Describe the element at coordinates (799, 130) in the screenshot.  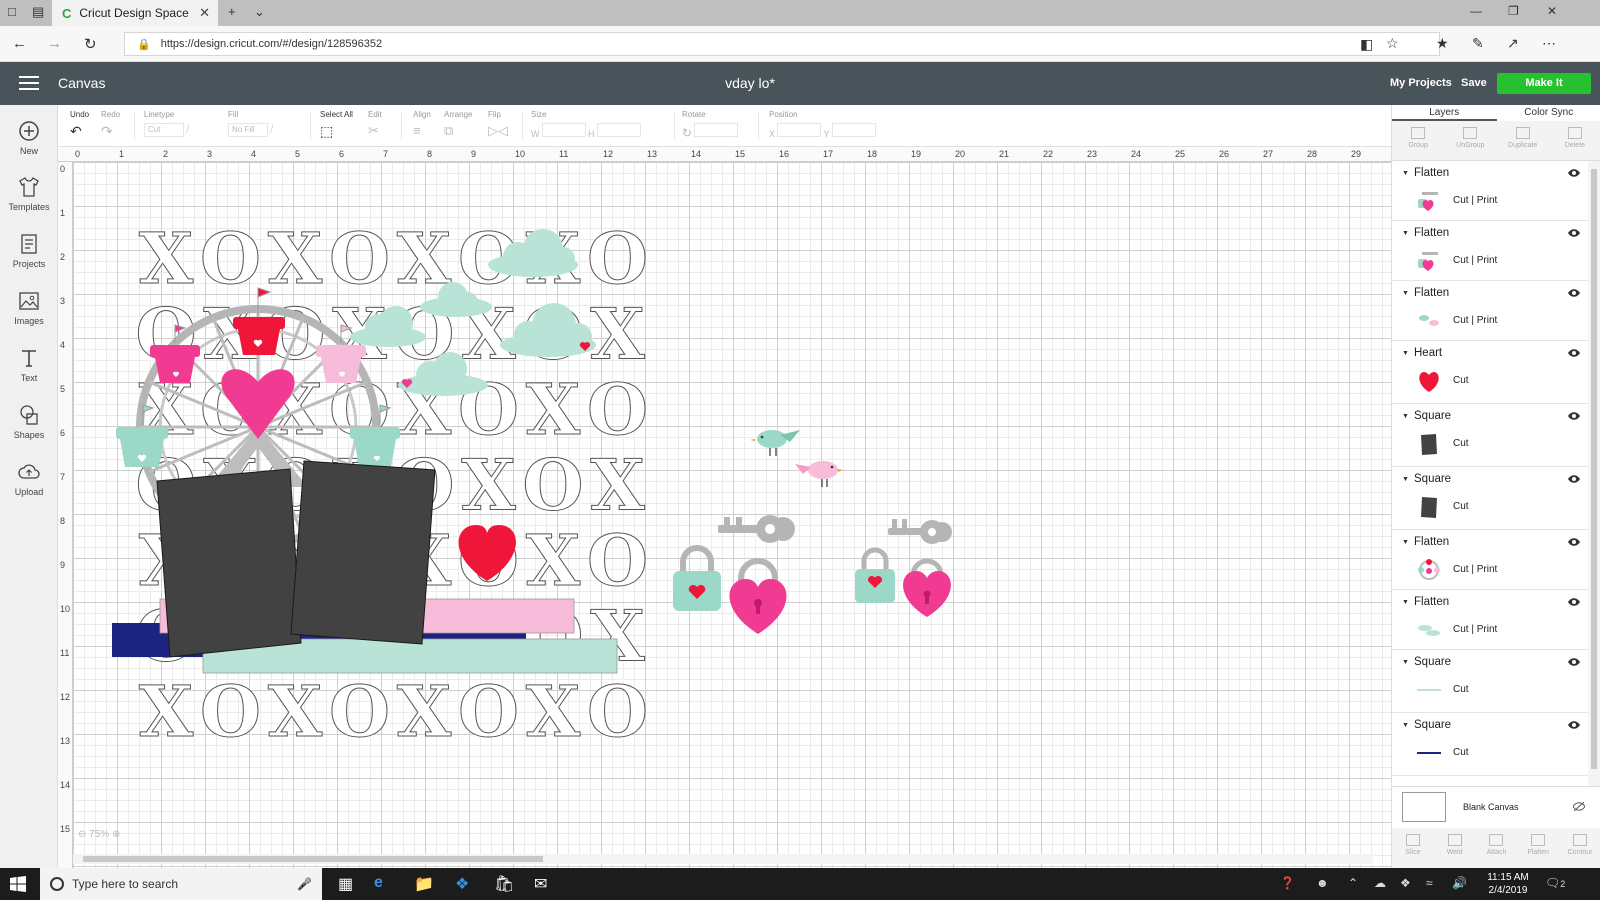
I see `pos-x-input` at that location.